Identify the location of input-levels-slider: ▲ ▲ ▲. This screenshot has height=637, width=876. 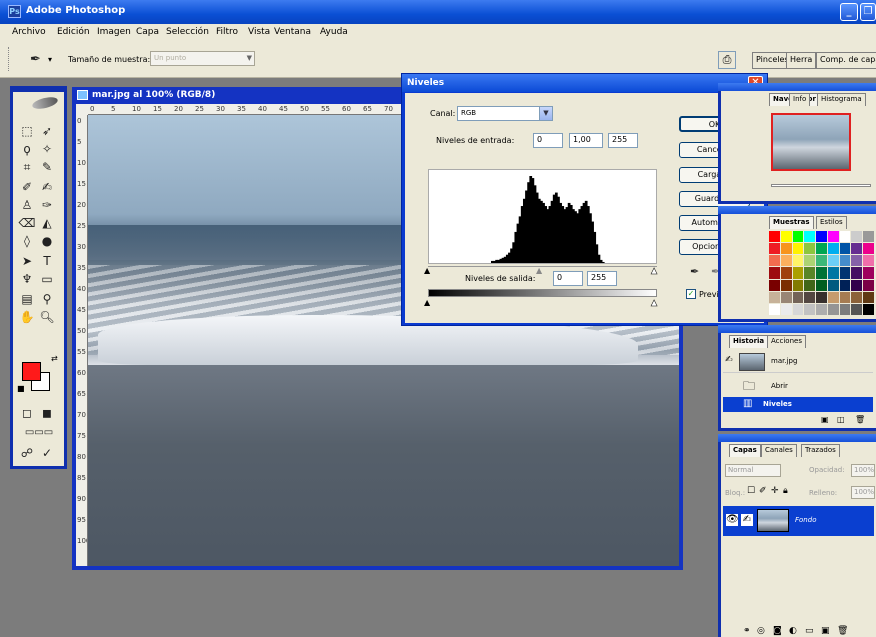
(541, 271).